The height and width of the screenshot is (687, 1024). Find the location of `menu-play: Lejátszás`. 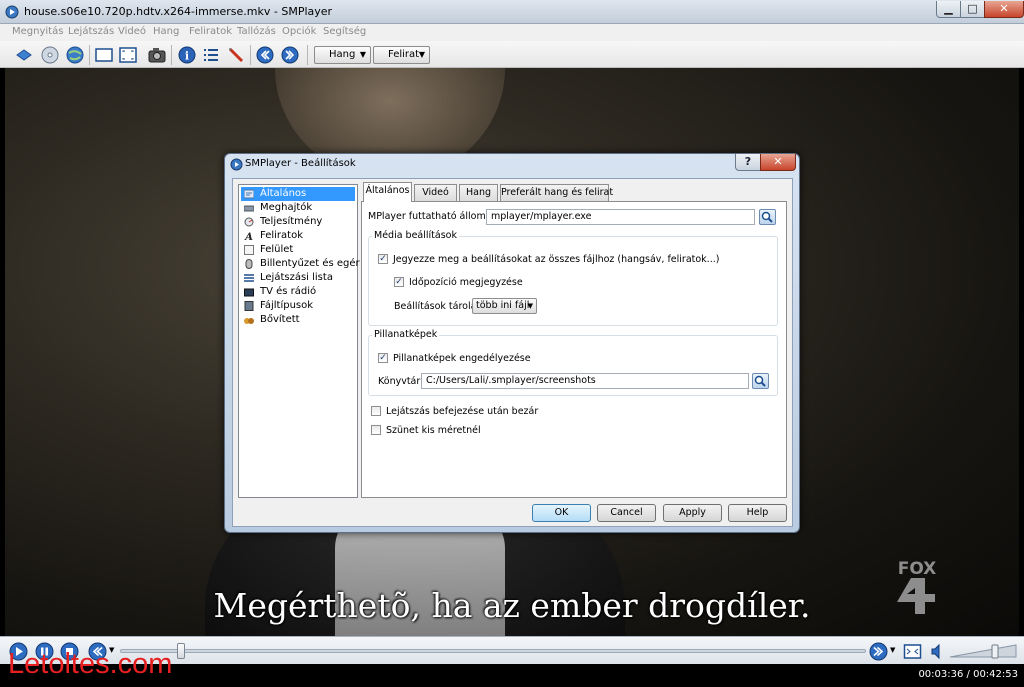

menu-play: Lejátszás is located at coordinates (91, 31).